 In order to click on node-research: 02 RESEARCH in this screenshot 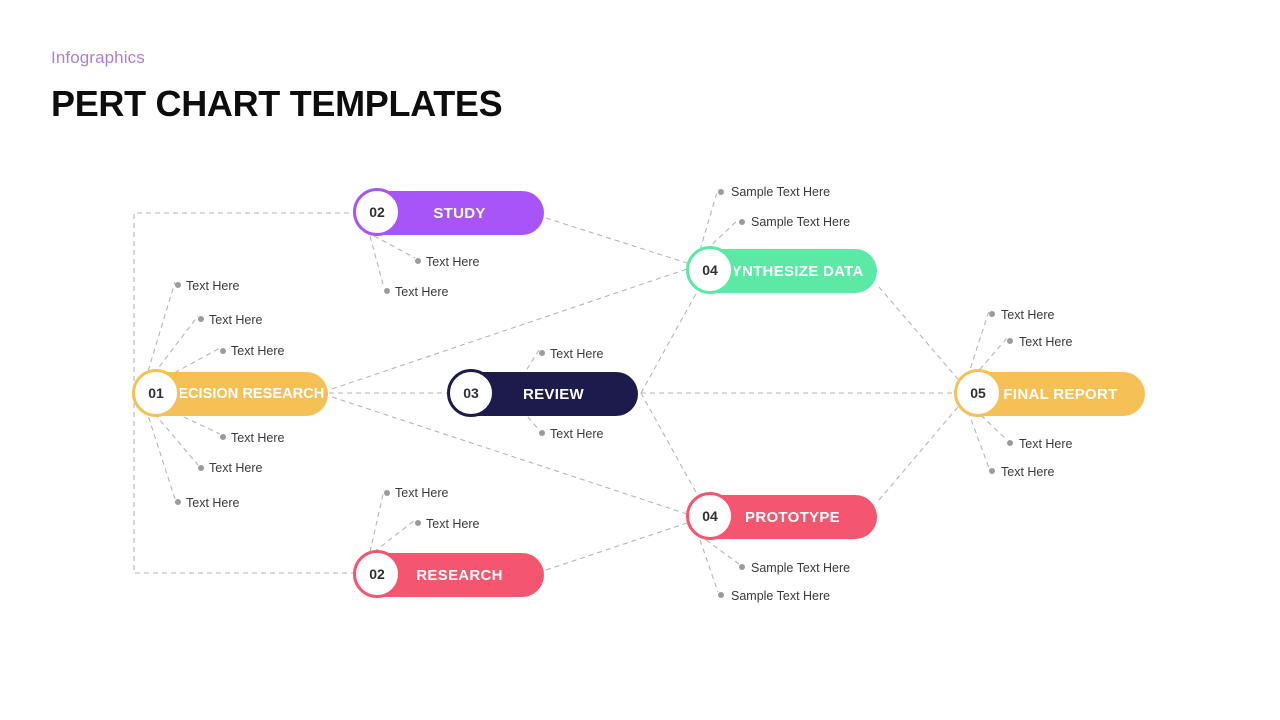, I will do `click(448, 574)`.